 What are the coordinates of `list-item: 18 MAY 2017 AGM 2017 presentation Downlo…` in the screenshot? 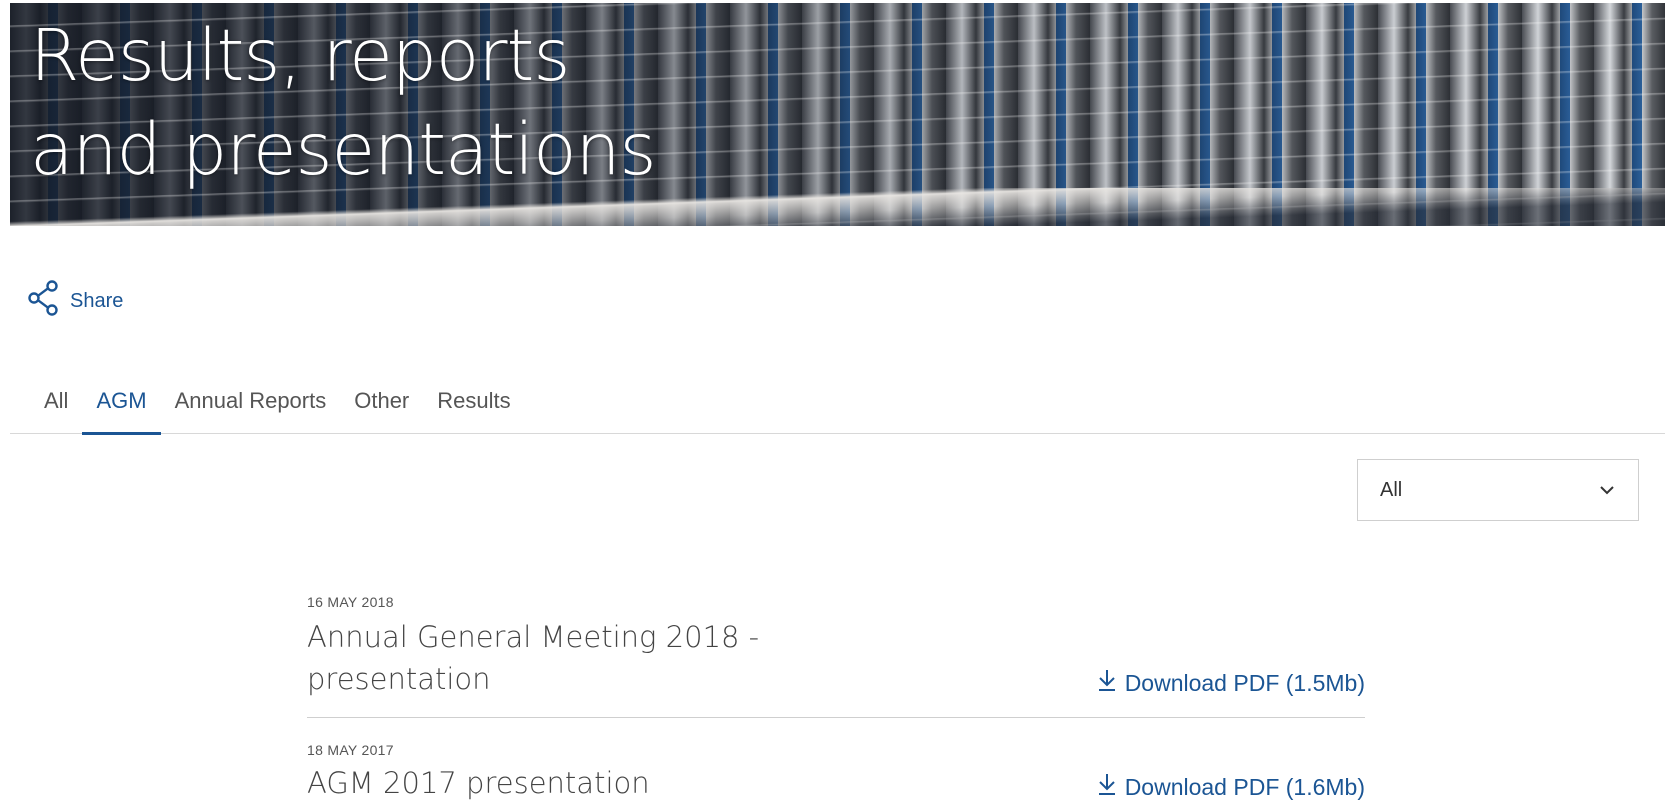 It's located at (836, 764).